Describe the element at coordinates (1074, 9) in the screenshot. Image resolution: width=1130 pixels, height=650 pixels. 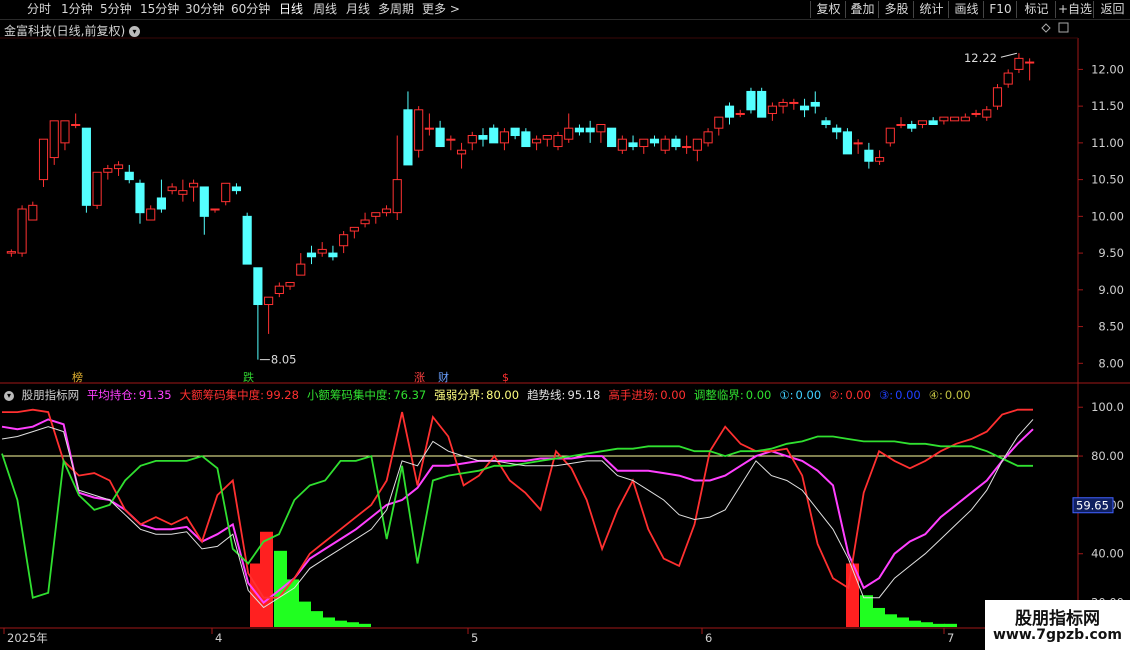
I see `toolbar-button-7: +自选` at that location.